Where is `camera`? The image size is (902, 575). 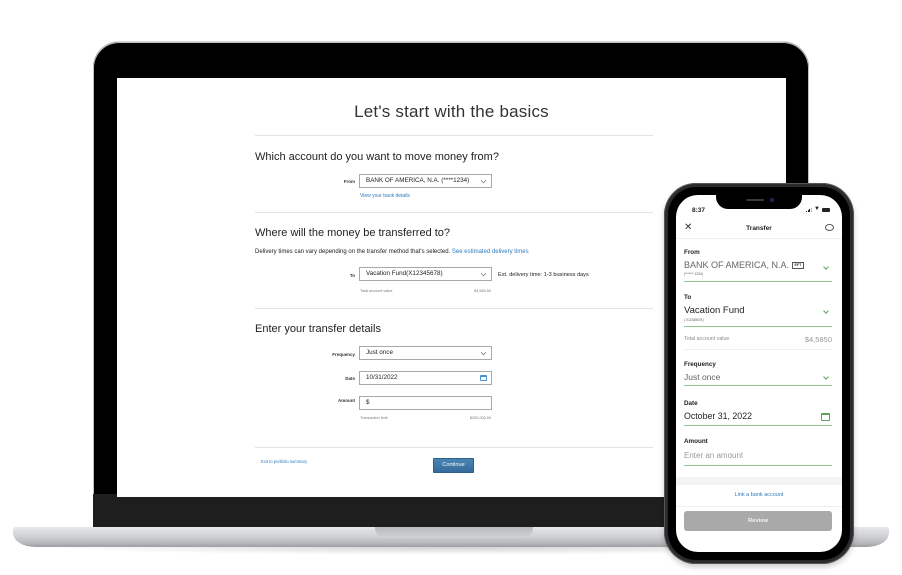 camera is located at coordinates (772, 200).